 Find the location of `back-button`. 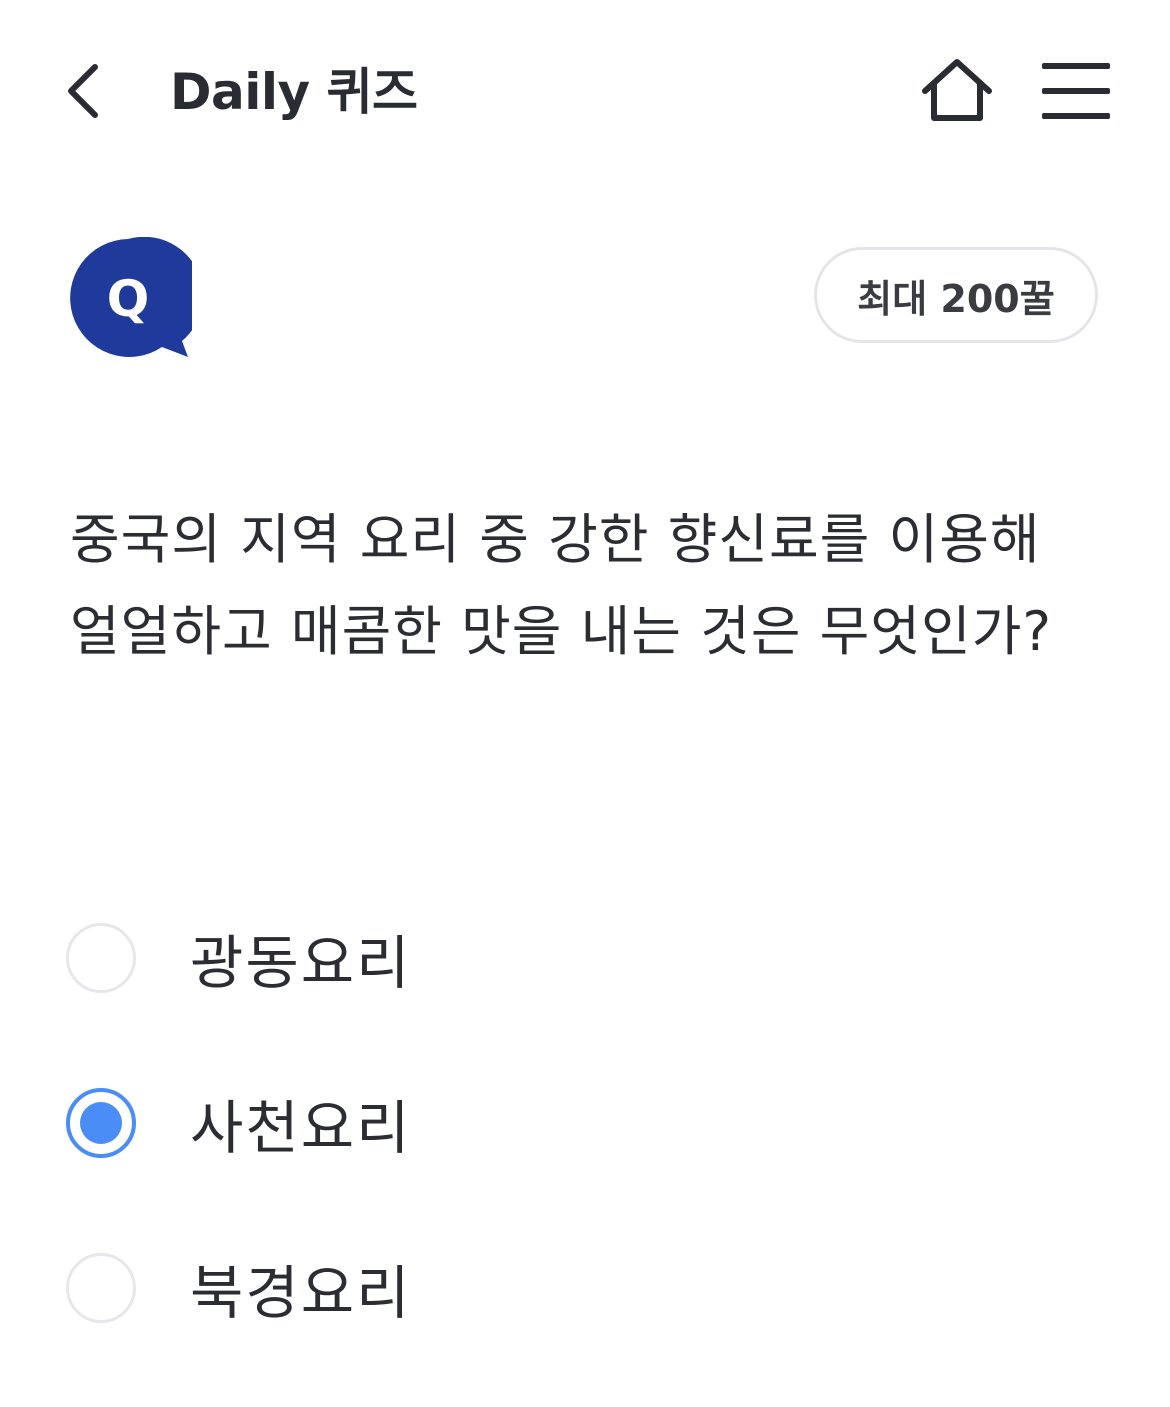

back-button is located at coordinates (83, 93).